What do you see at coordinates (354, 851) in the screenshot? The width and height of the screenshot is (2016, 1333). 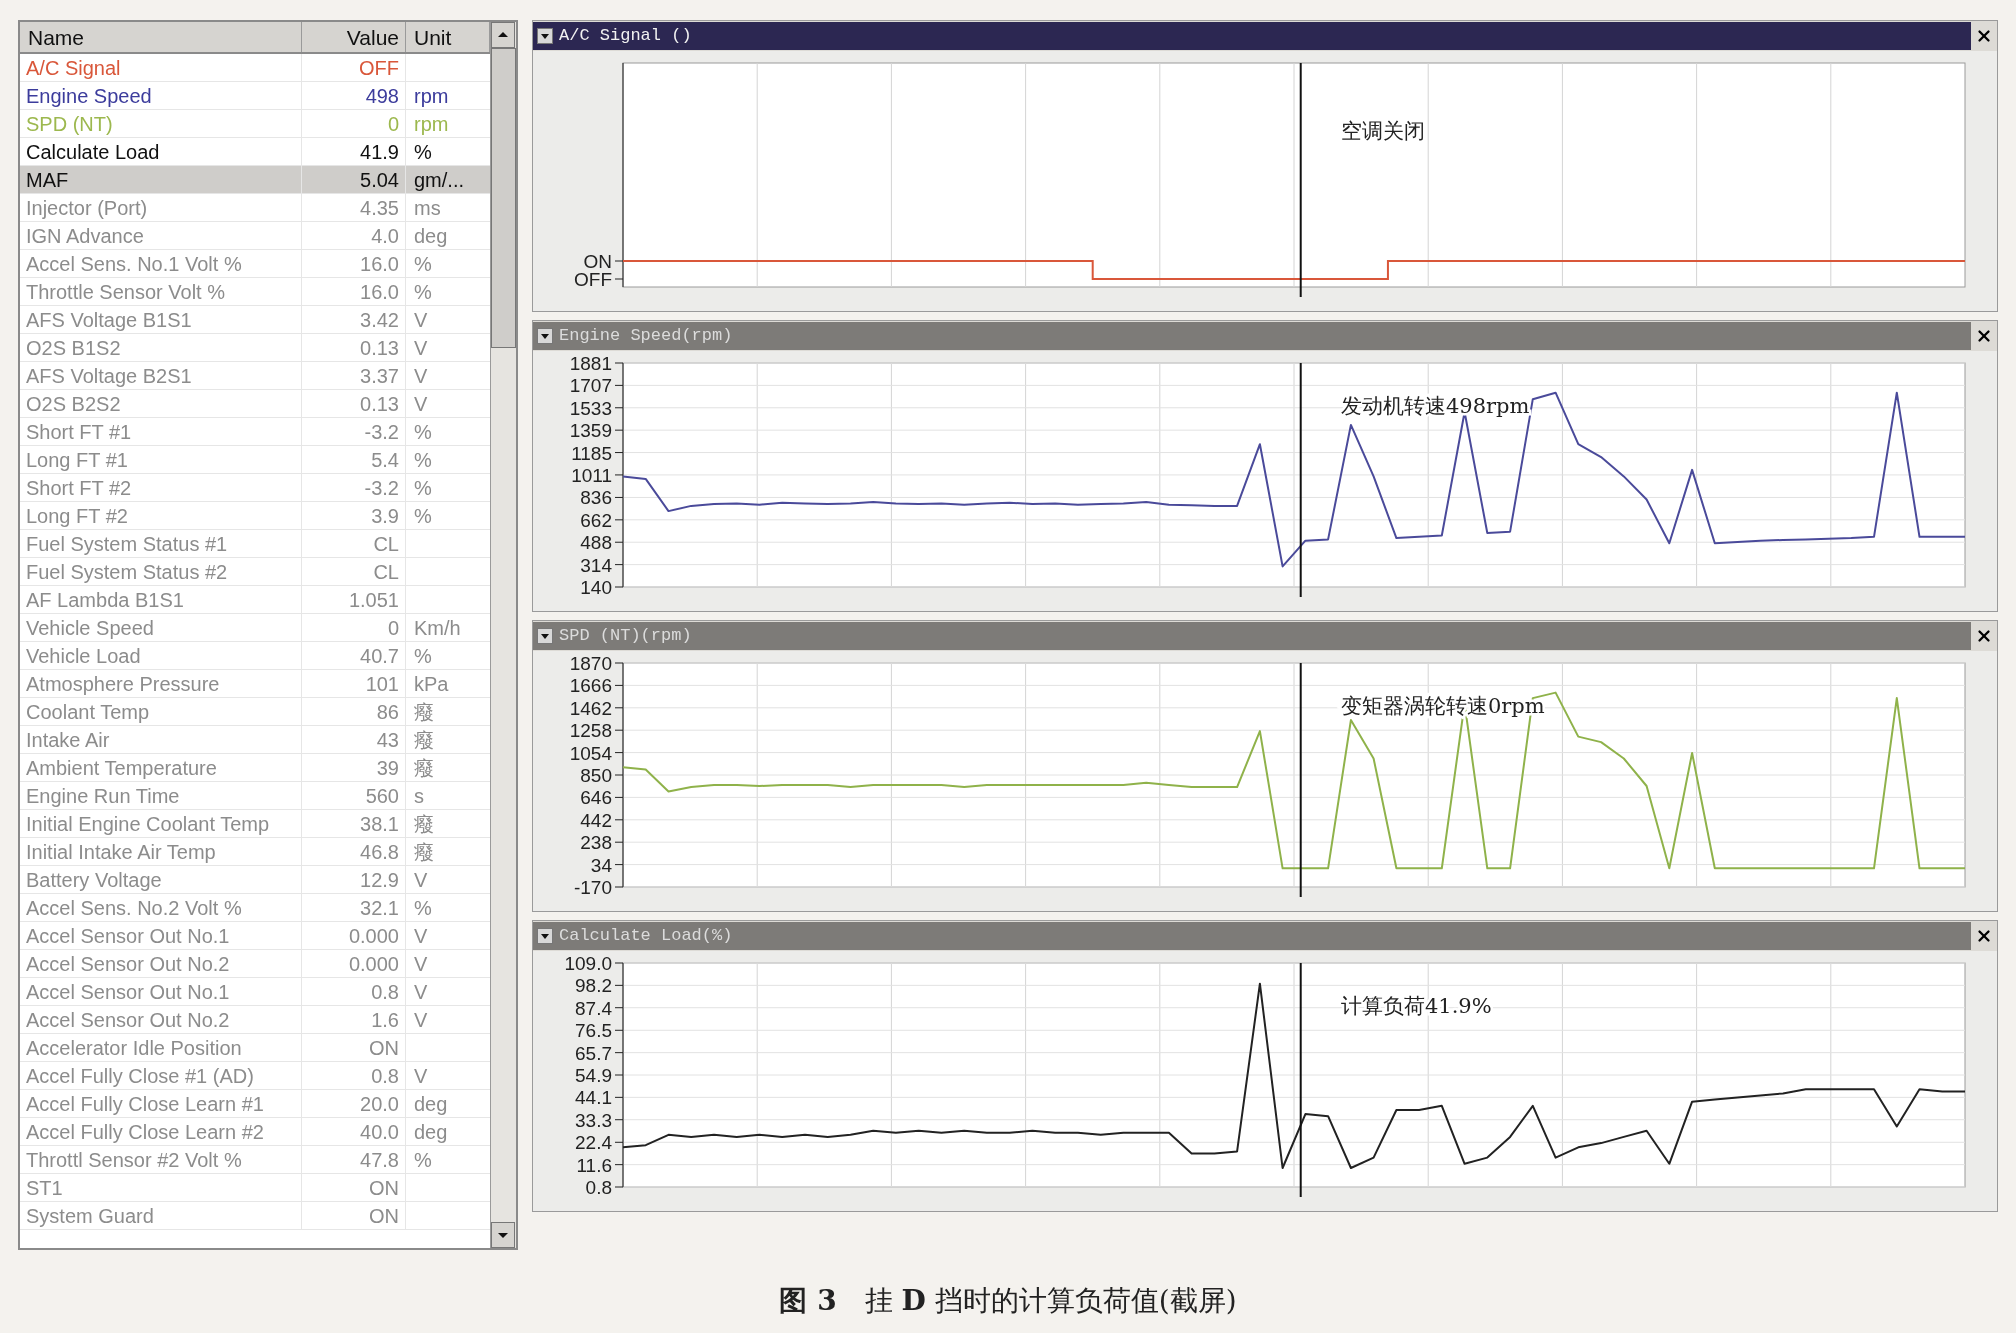 I see `parameter-value: 46.8` at bounding box center [354, 851].